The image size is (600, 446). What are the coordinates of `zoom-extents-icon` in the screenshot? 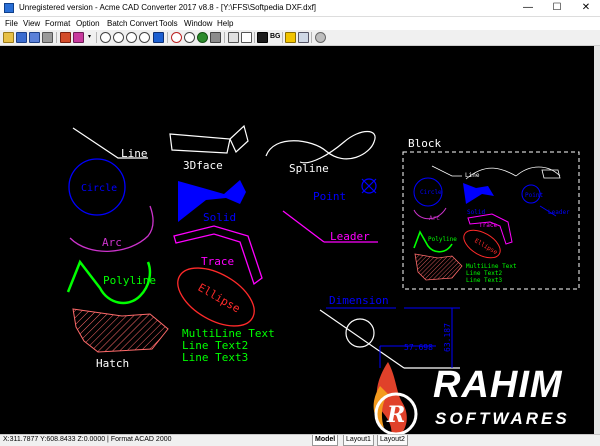 It's located at (158, 37).